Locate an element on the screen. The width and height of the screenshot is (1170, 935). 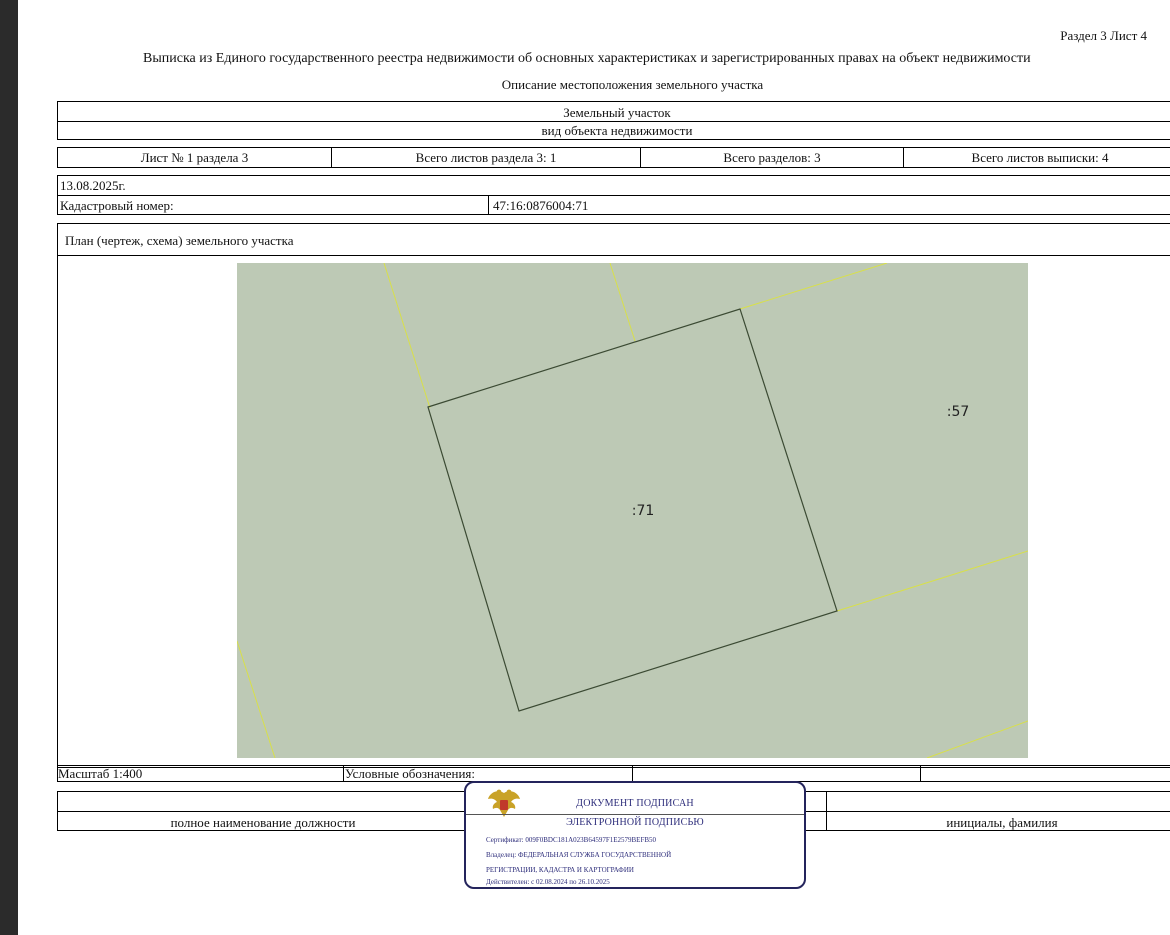
statement-date: 13.08.2025г. is located at coordinates (93, 185).